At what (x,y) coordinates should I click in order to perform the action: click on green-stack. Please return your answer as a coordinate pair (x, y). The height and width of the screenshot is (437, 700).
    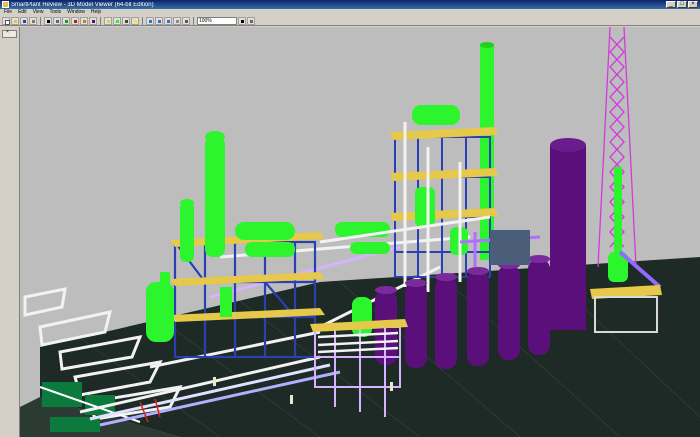
    Looking at the image, I should click on (487, 152).